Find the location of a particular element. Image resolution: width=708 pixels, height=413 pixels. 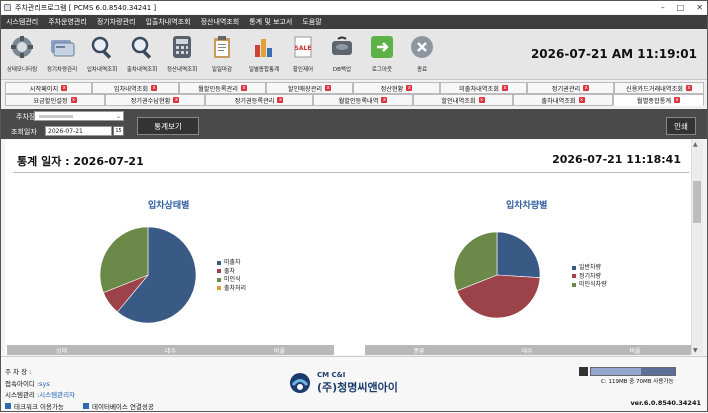

legend-label: 미출차 is located at coordinates (232, 262).